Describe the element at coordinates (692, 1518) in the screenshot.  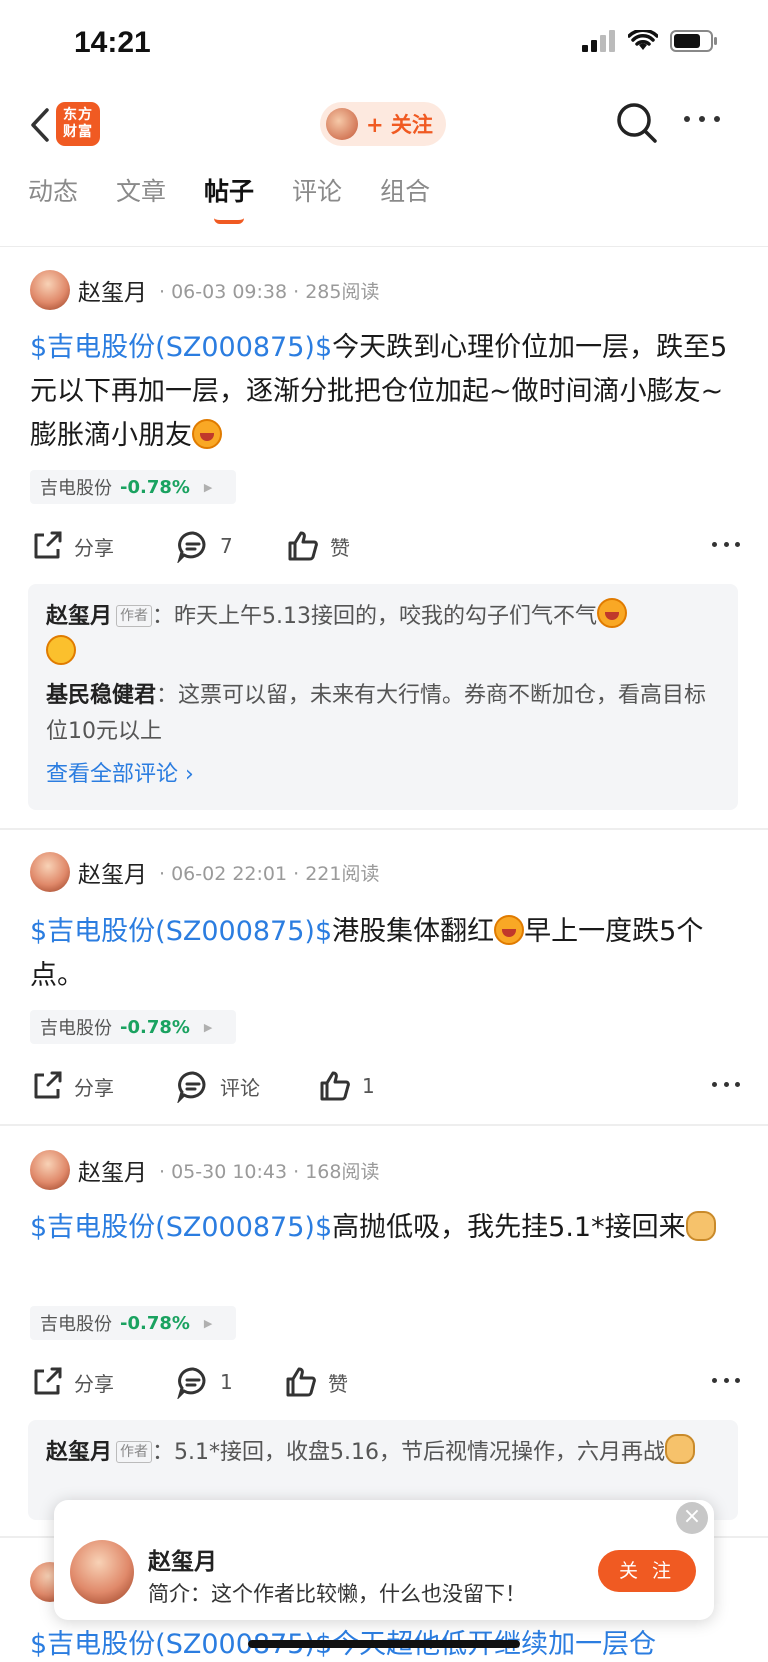
I see `close-icon: ×` at that location.